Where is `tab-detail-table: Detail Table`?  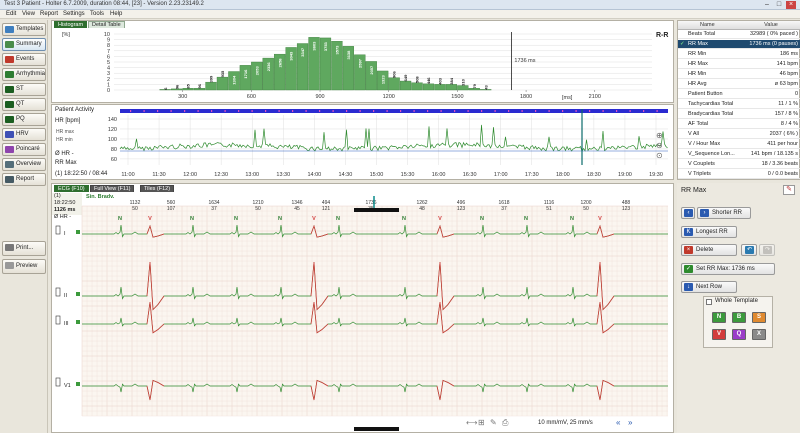 tab-detail-table: Detail Table is located at coordinates (106, 24).